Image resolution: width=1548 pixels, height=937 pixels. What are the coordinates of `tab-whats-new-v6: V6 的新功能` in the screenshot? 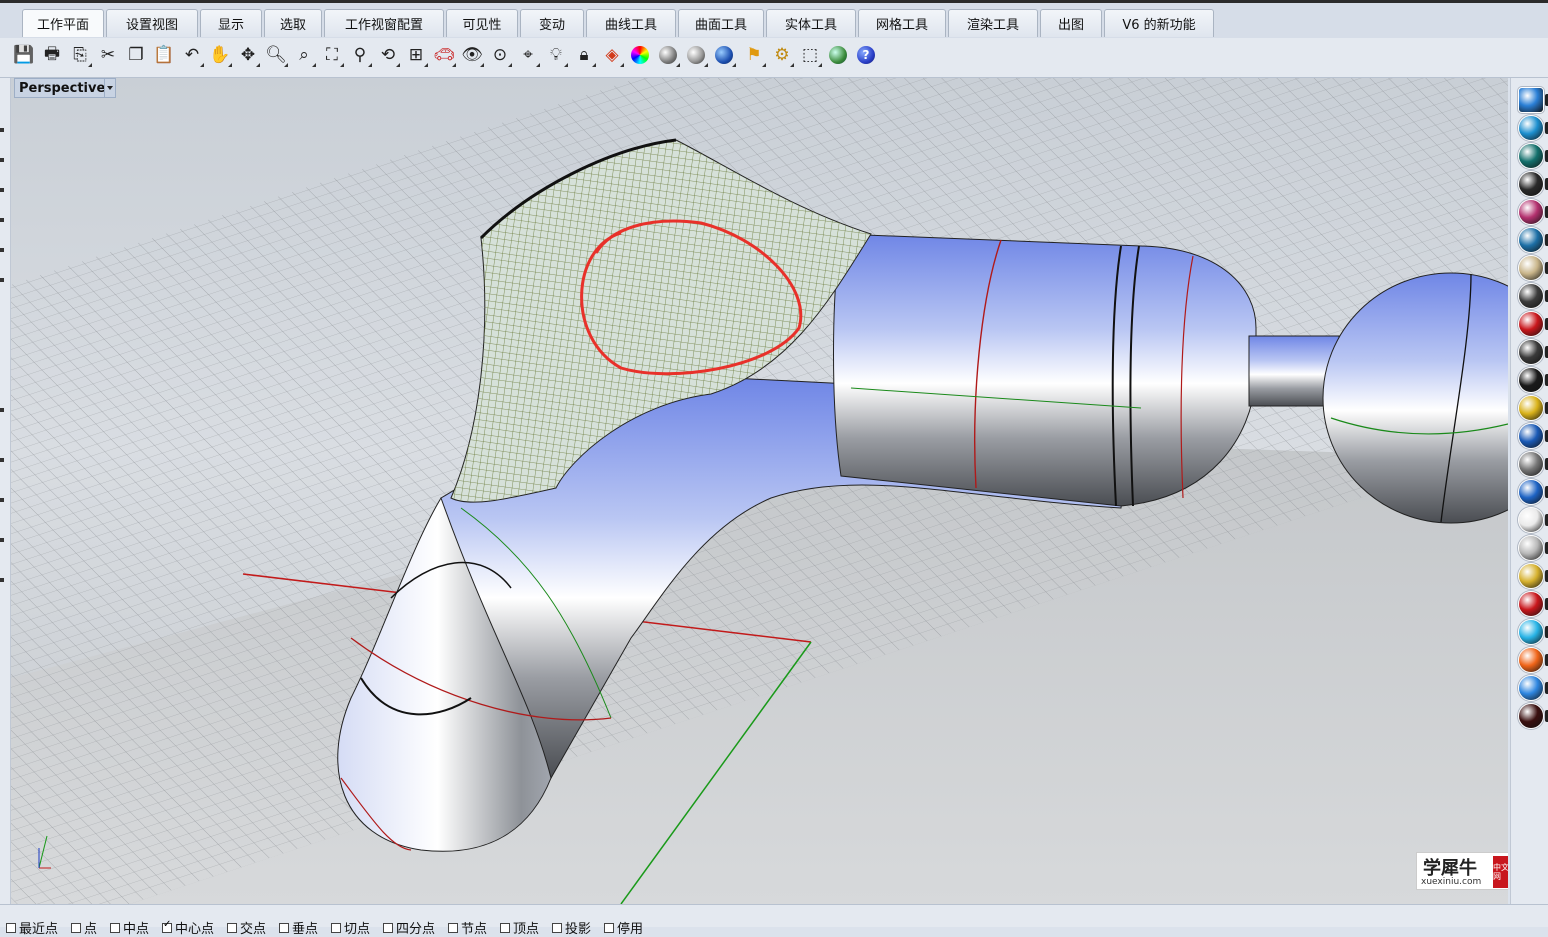 It's located at (1159, 23).